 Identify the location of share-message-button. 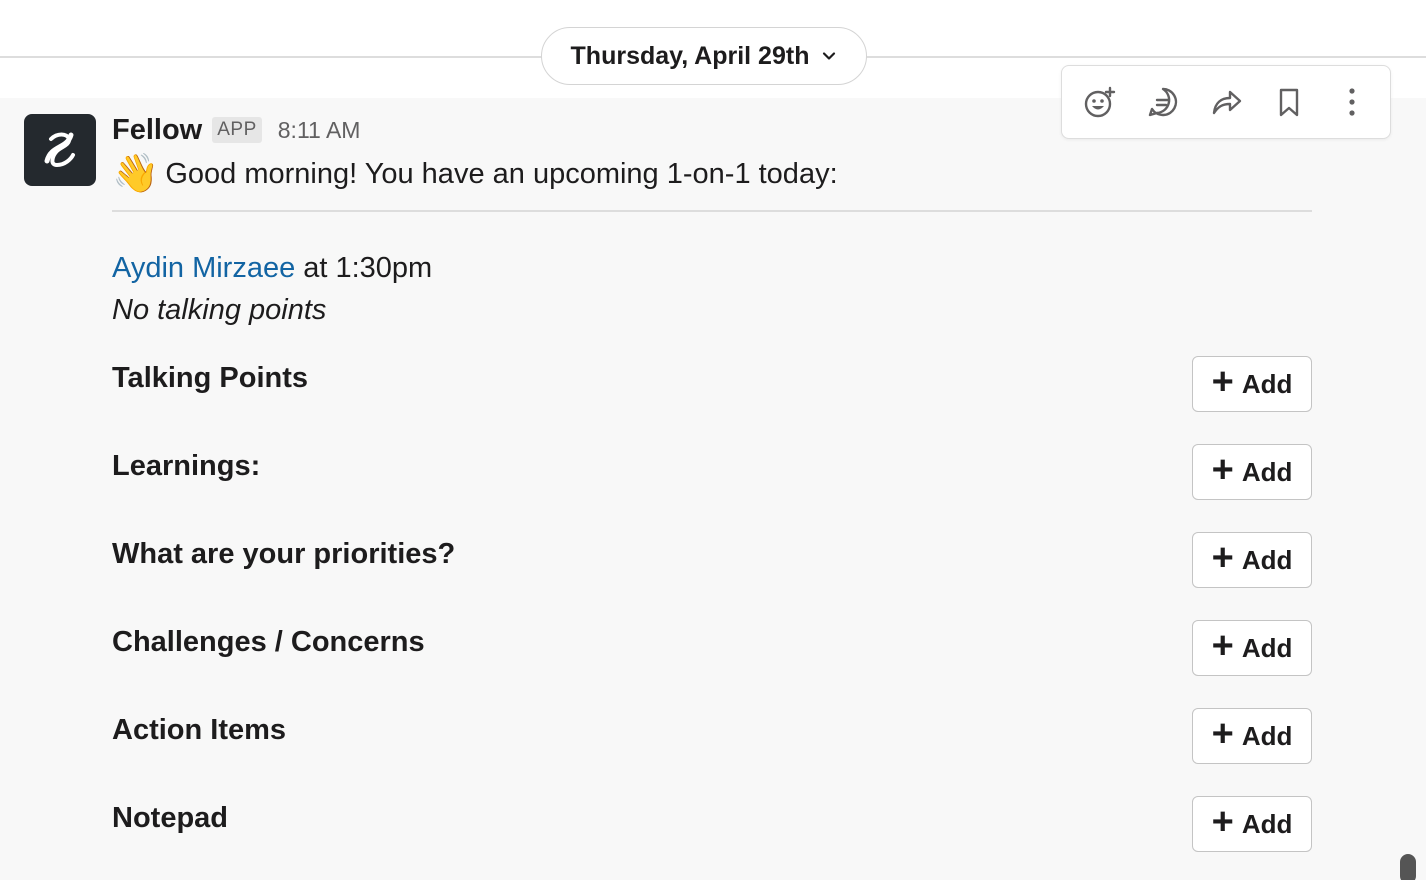
(1226, 102).